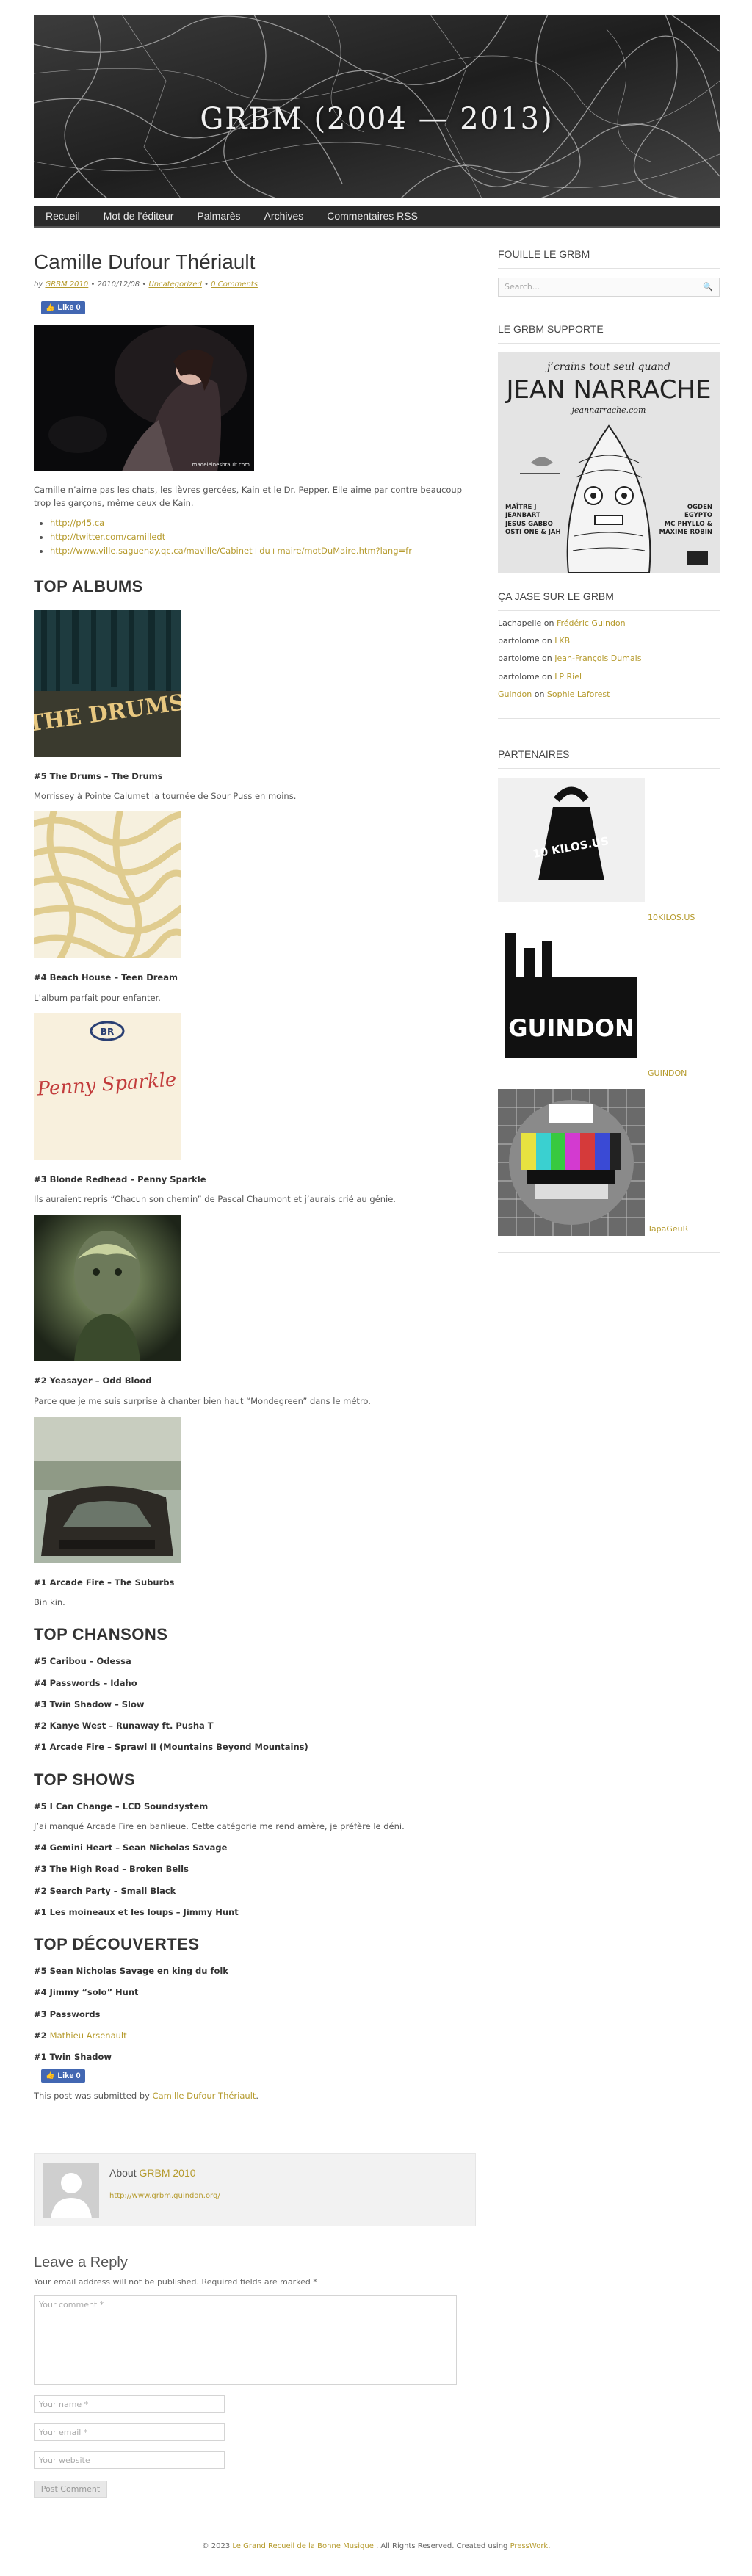 The image size is (752, 2576). What do you see at coordinates (89, 1704) in the screenshot?
I see `song-item: #3 Twin Shadow – Slow` at bounding box center [89, 1704].